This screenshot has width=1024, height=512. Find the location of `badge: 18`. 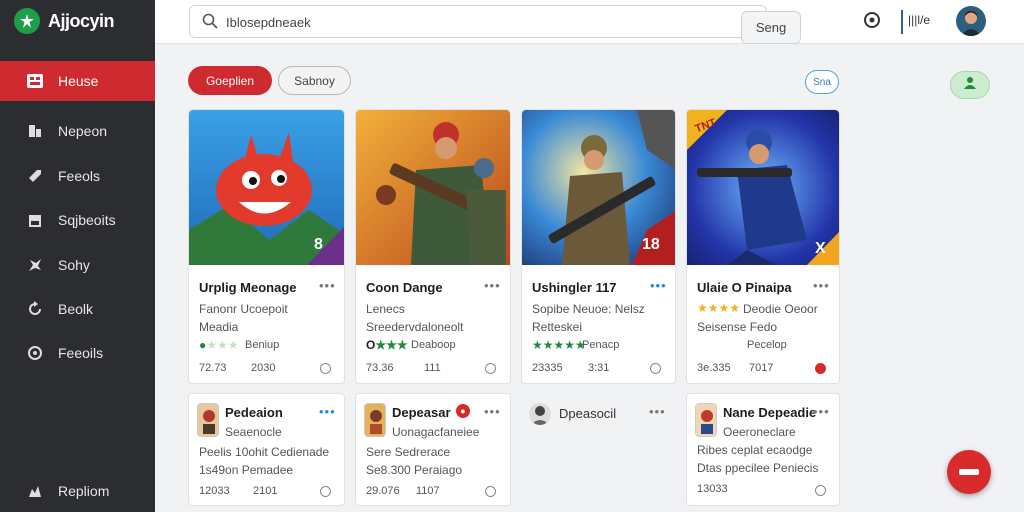

badge: 18 is located at coordinates (651, 244).